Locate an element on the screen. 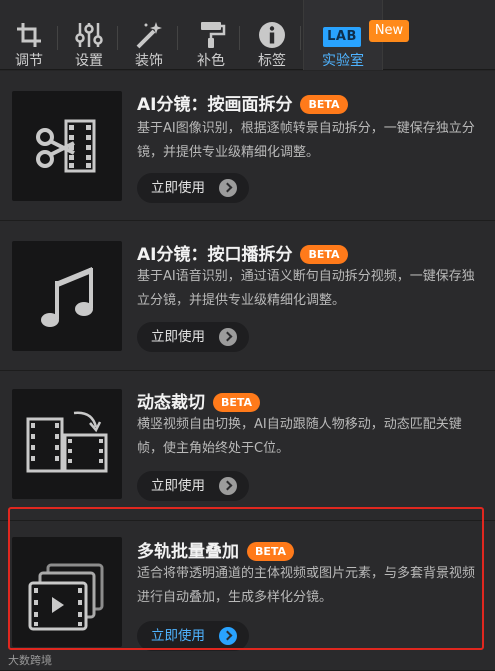 This screenshot has width=495, height=671. tab-label: 补色 is located at coordinates (211, 61).